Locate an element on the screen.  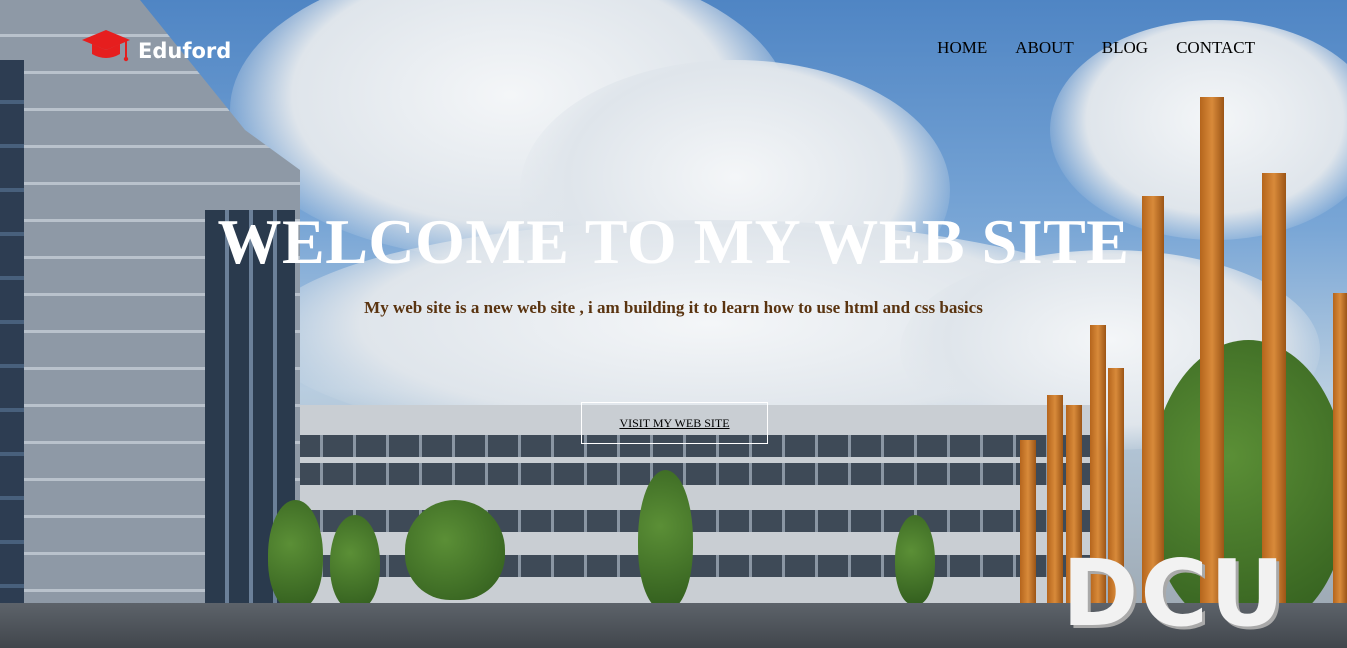
brand-name: Eduford is located at coordinates (185, 50).